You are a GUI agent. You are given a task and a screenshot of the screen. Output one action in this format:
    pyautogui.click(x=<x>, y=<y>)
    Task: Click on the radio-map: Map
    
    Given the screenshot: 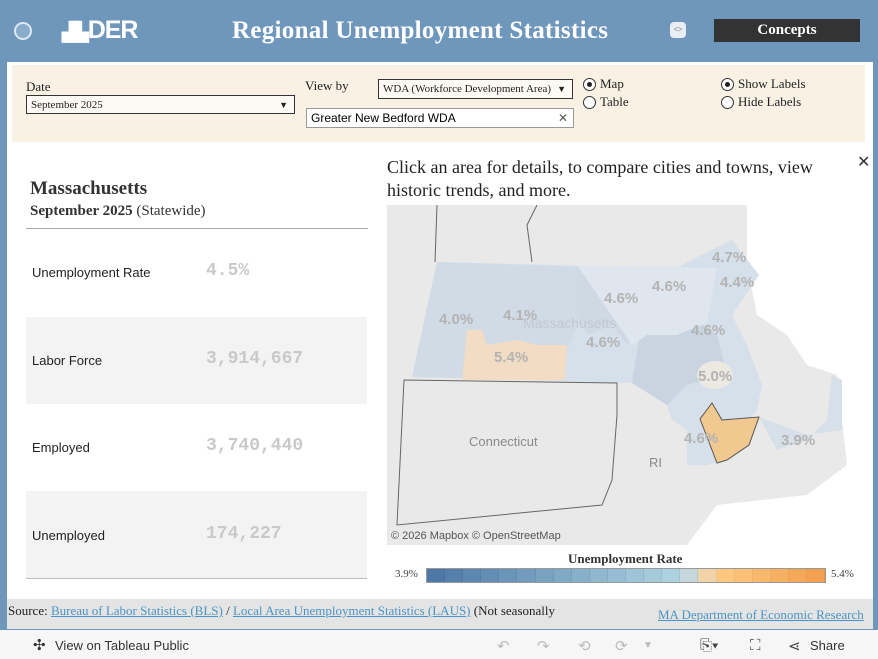 What is the action you would take?
    pyautogui.click(x=603, y=84)
    